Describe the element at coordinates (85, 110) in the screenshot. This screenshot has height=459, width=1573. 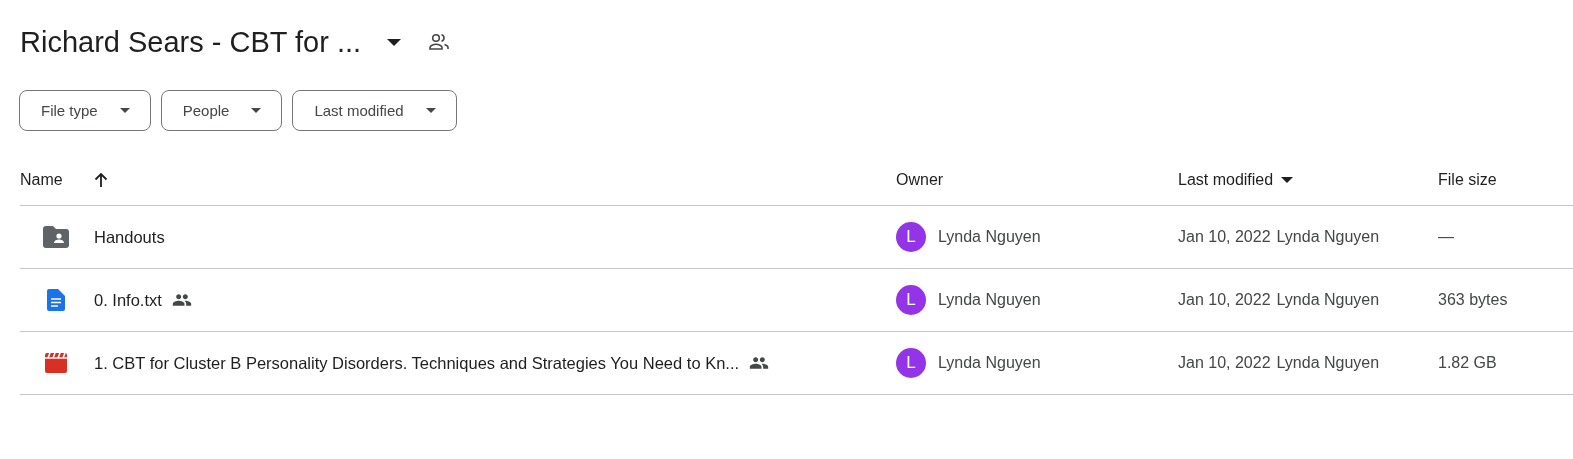
I see `filter-chip: File type` at that location.